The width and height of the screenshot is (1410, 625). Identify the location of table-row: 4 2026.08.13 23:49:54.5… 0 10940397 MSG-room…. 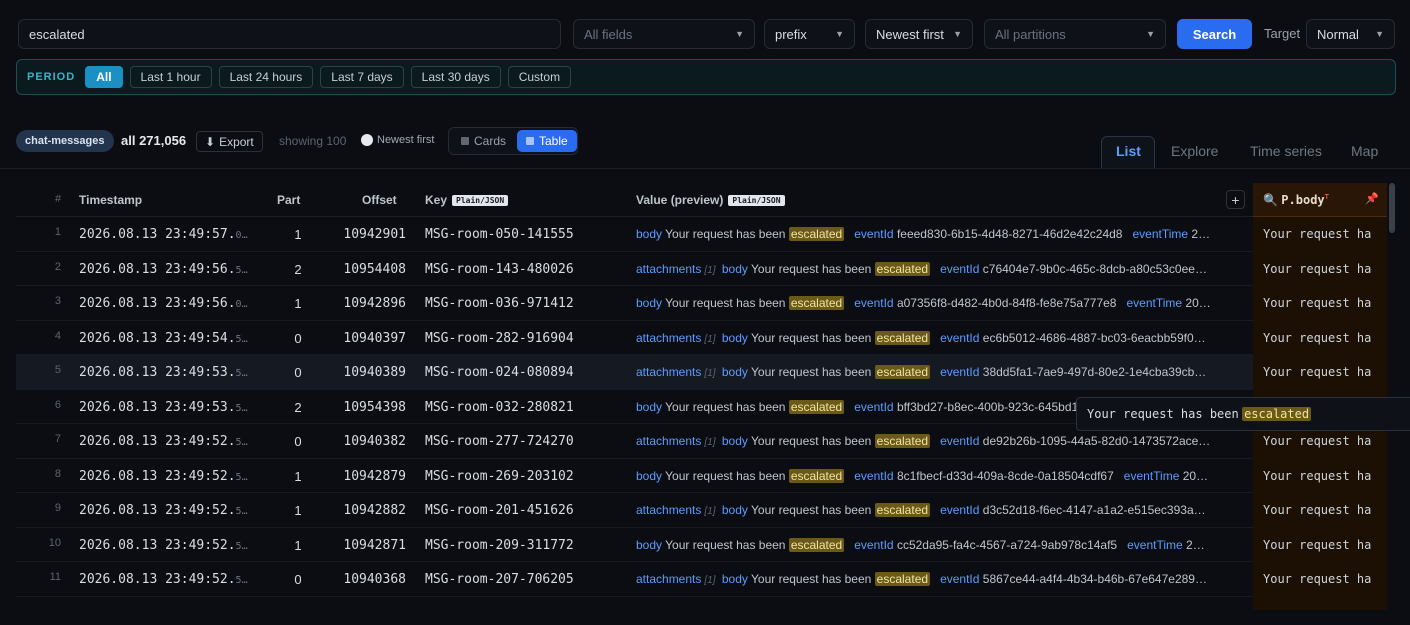
(634, 338).